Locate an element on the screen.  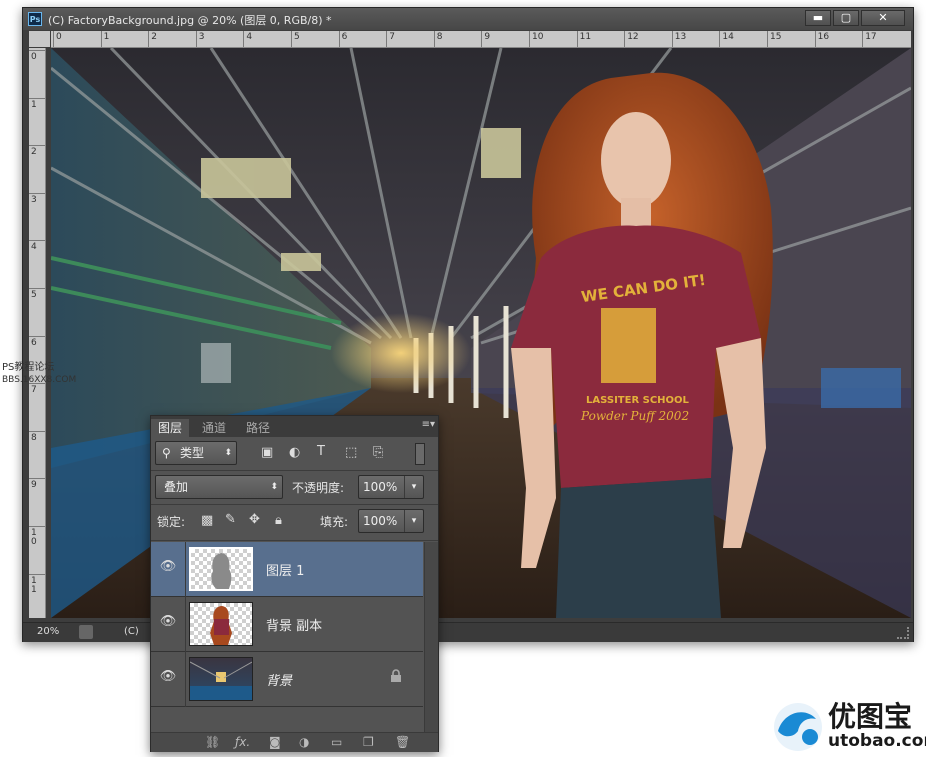
ruler-label: 10 is located at coordinates (538, 37).